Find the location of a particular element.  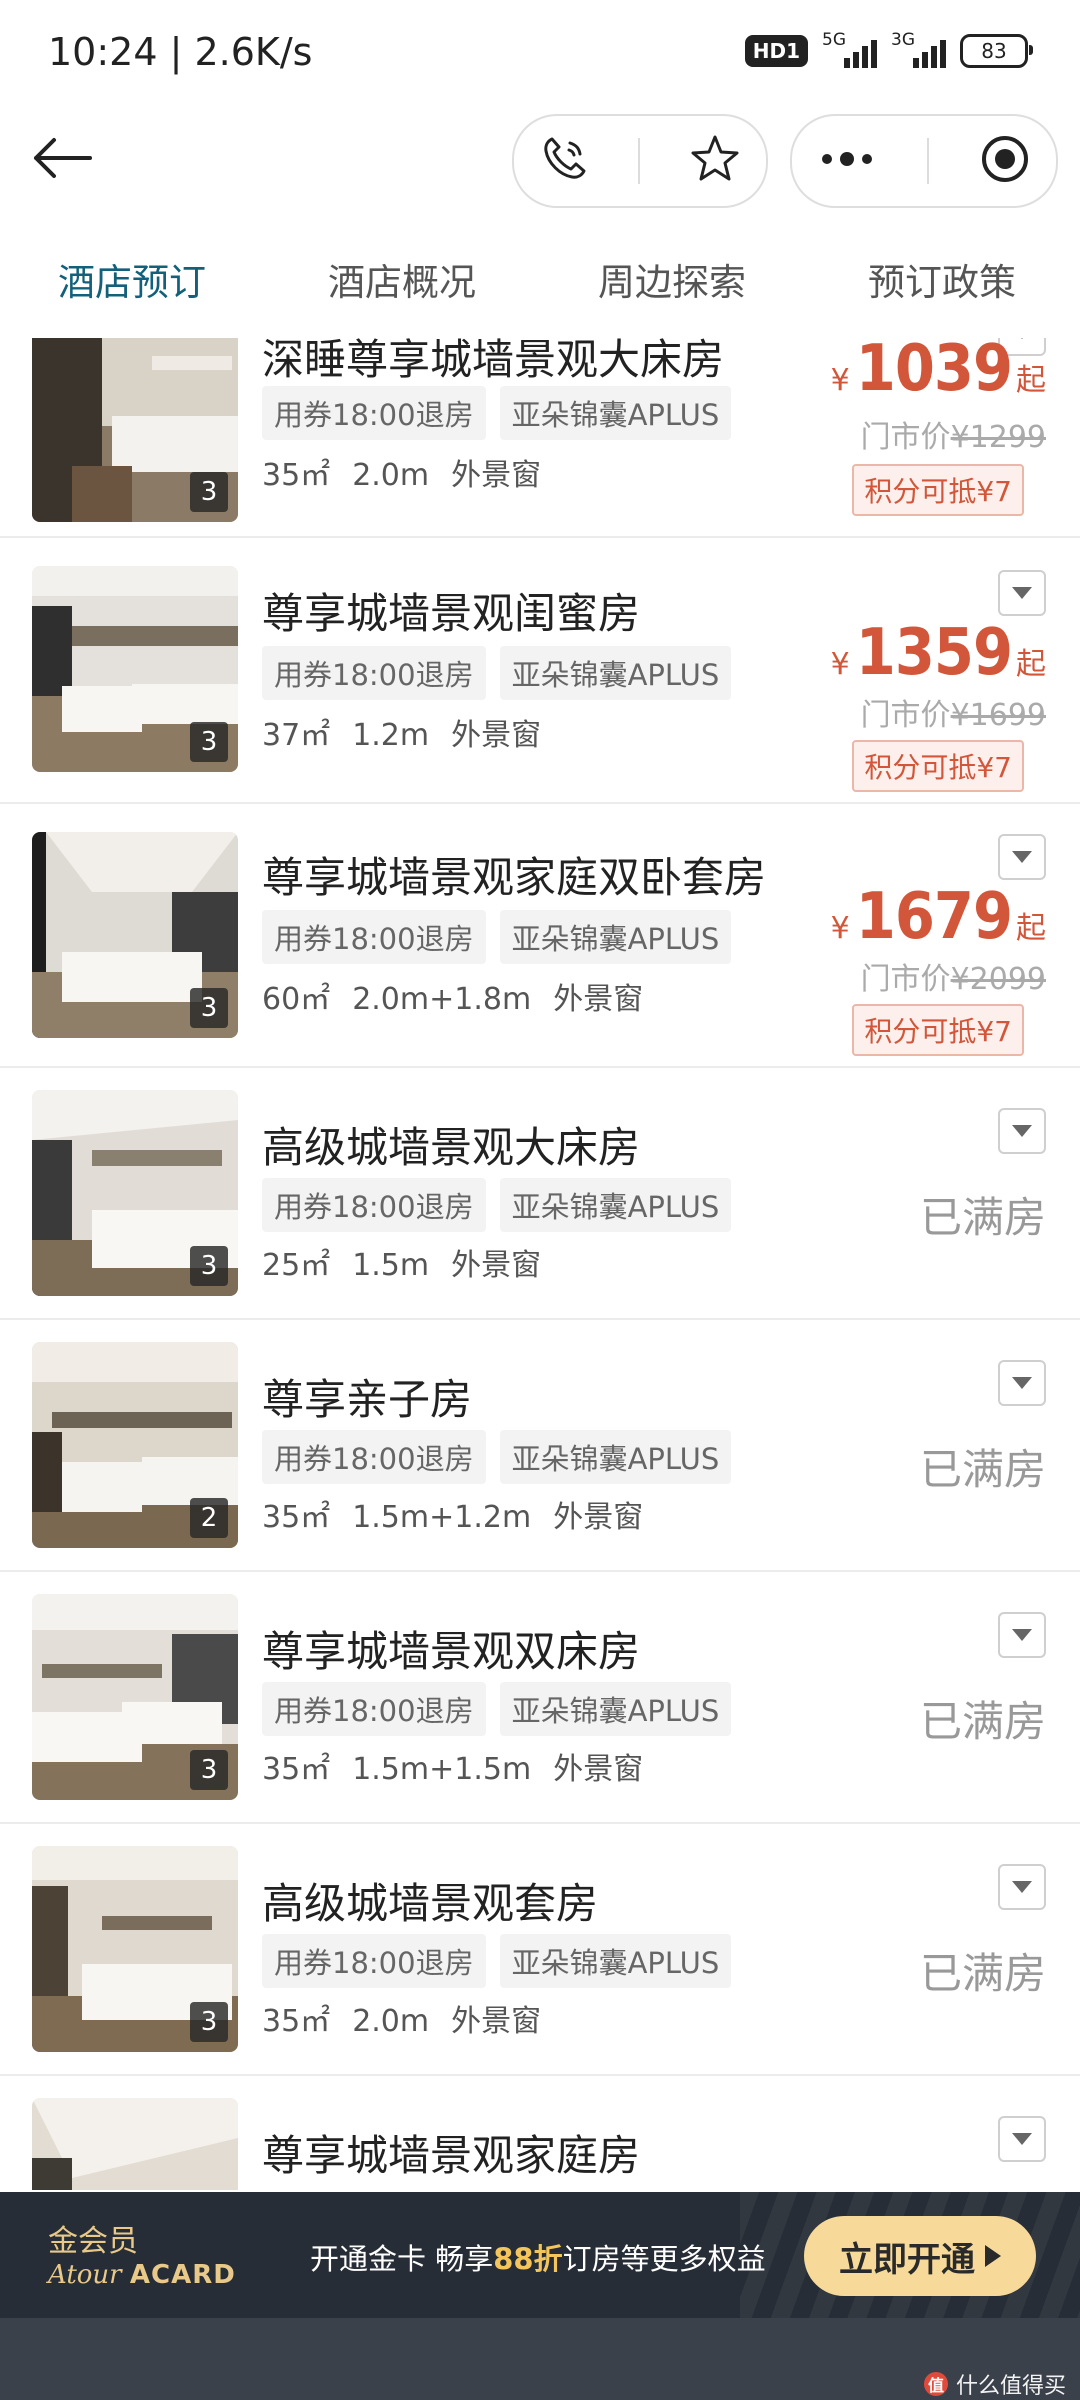

bottom-bar is located at coordinates (540, 2359).